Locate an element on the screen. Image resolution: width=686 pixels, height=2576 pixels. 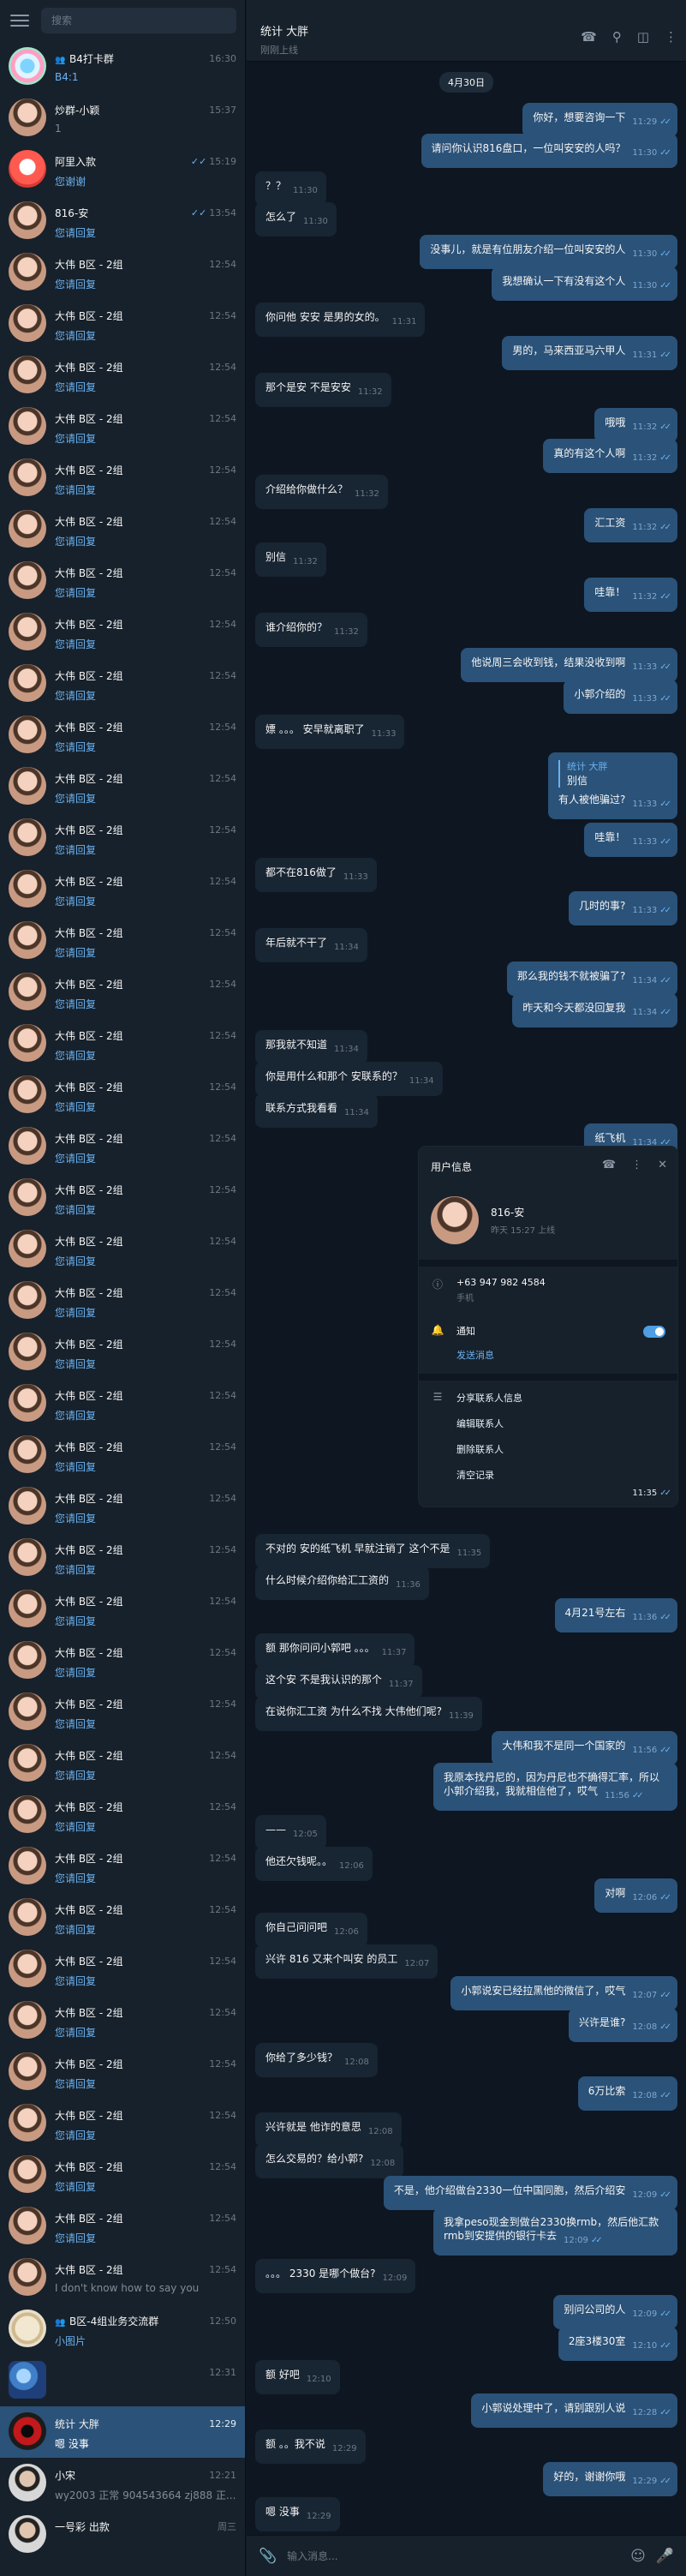
incoming-message: 你是用什么和那个 安联系的？ 11:34 is located at coordinates (349, 1079).